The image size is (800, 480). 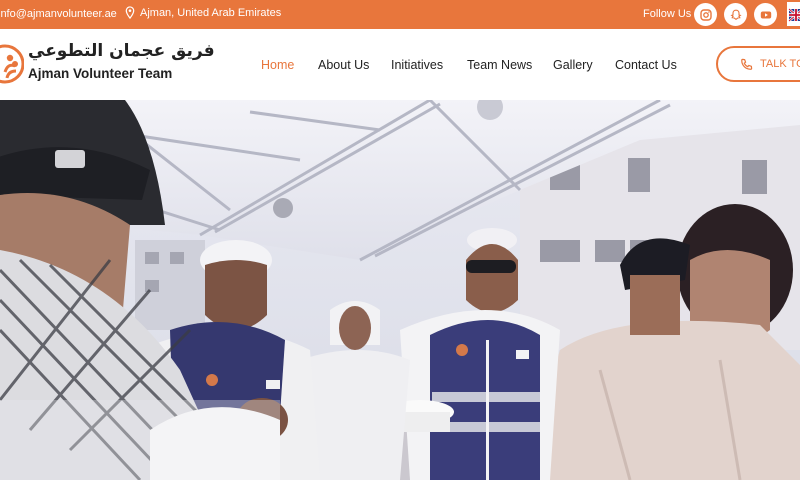 I want to click on team-logo-icon, so click(x=12, y=64).